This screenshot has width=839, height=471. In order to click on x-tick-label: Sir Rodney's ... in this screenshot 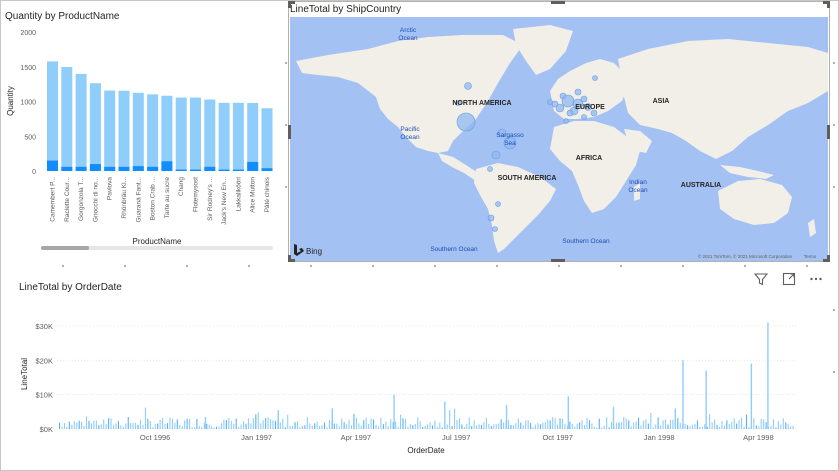, I will do `click(210, 199)`.